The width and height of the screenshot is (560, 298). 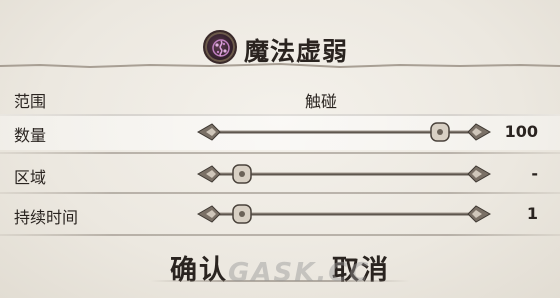 What do you see at coordinates (344, 132) in the screenshot?
I see `magnitude-slider` at bounding box center [344, 132].